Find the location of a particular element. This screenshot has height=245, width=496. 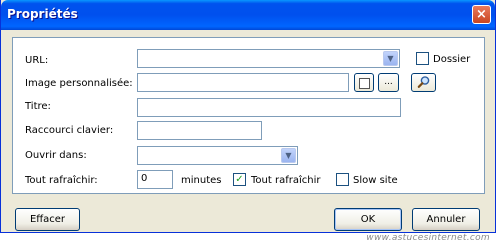

effacer-label: Effacer is located at coordinates (47, 219).